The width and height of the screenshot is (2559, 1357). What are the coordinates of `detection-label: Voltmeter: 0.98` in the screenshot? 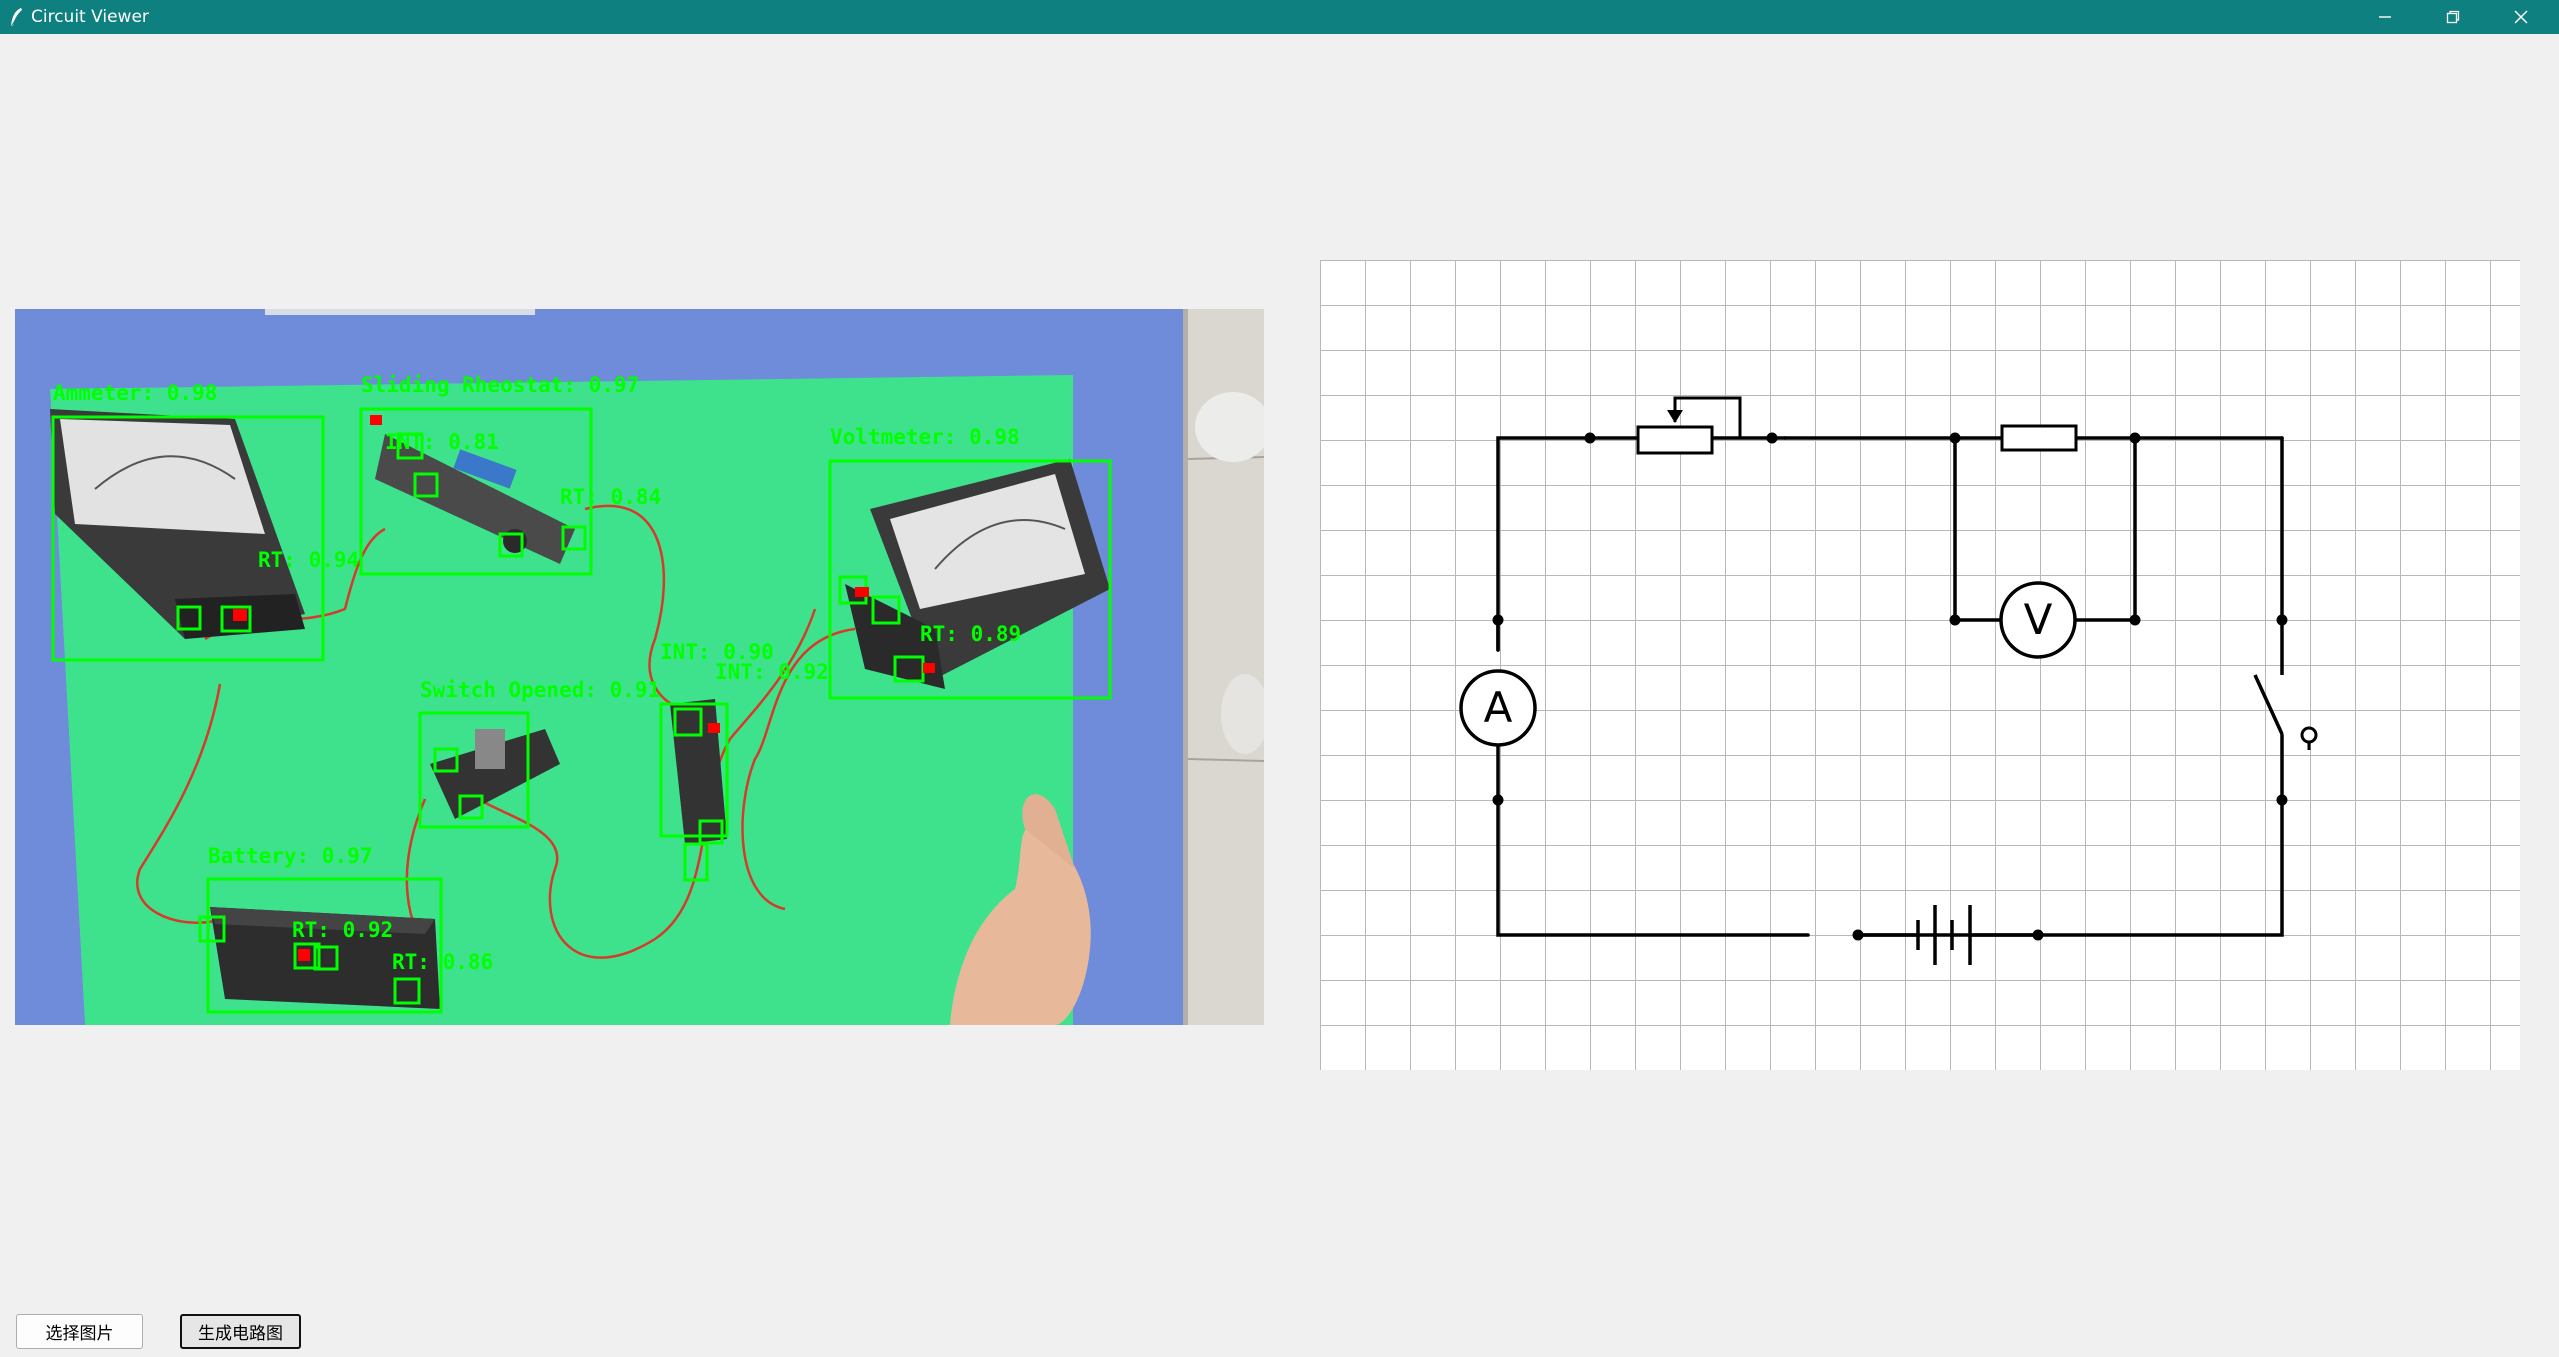 It's located at (925, 437).